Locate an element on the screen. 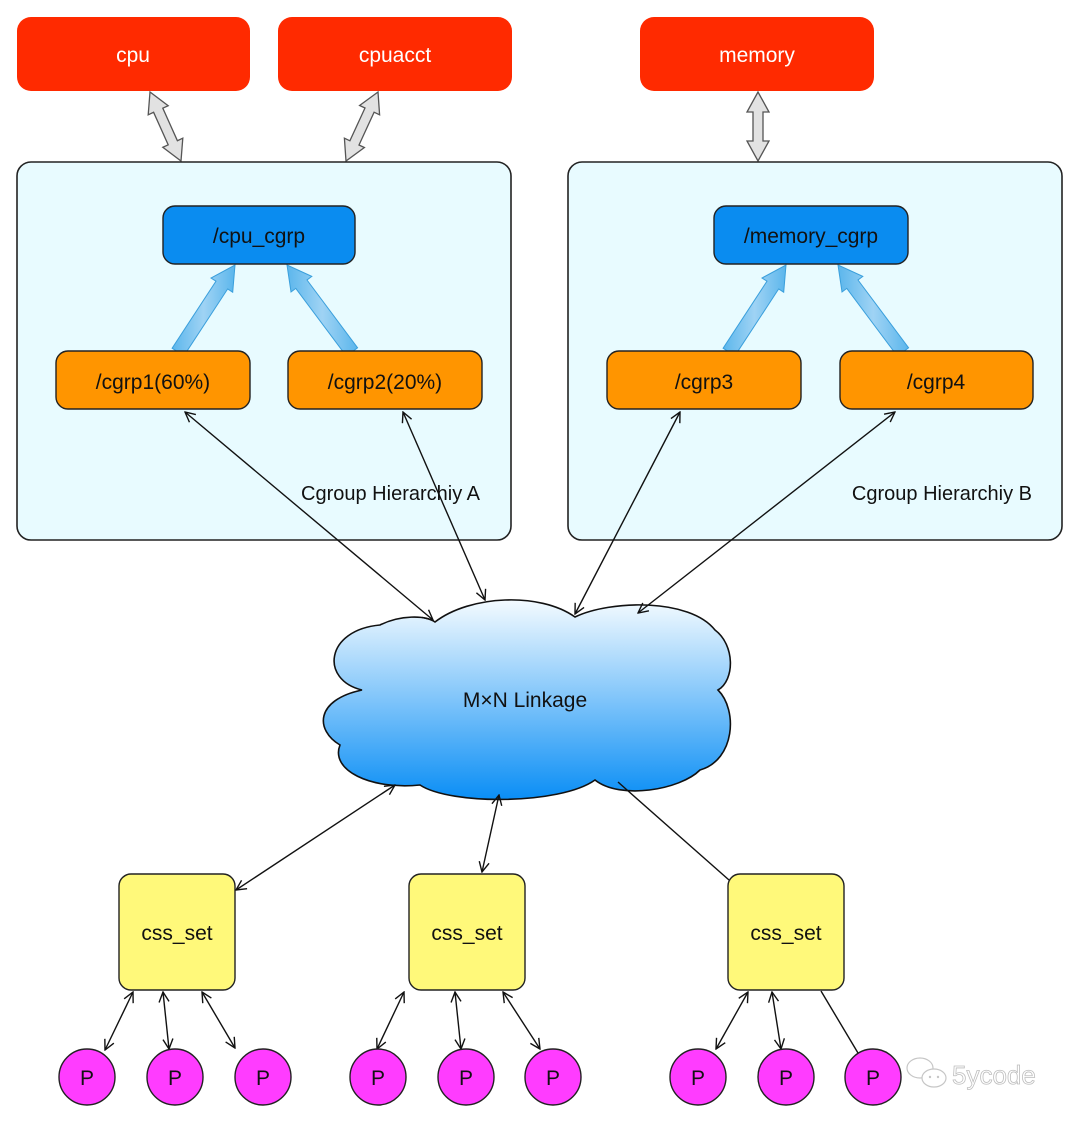 The width and height of the screenshot is (1080, 1124). process-2-2: P is located at coordinates (466, 1077).